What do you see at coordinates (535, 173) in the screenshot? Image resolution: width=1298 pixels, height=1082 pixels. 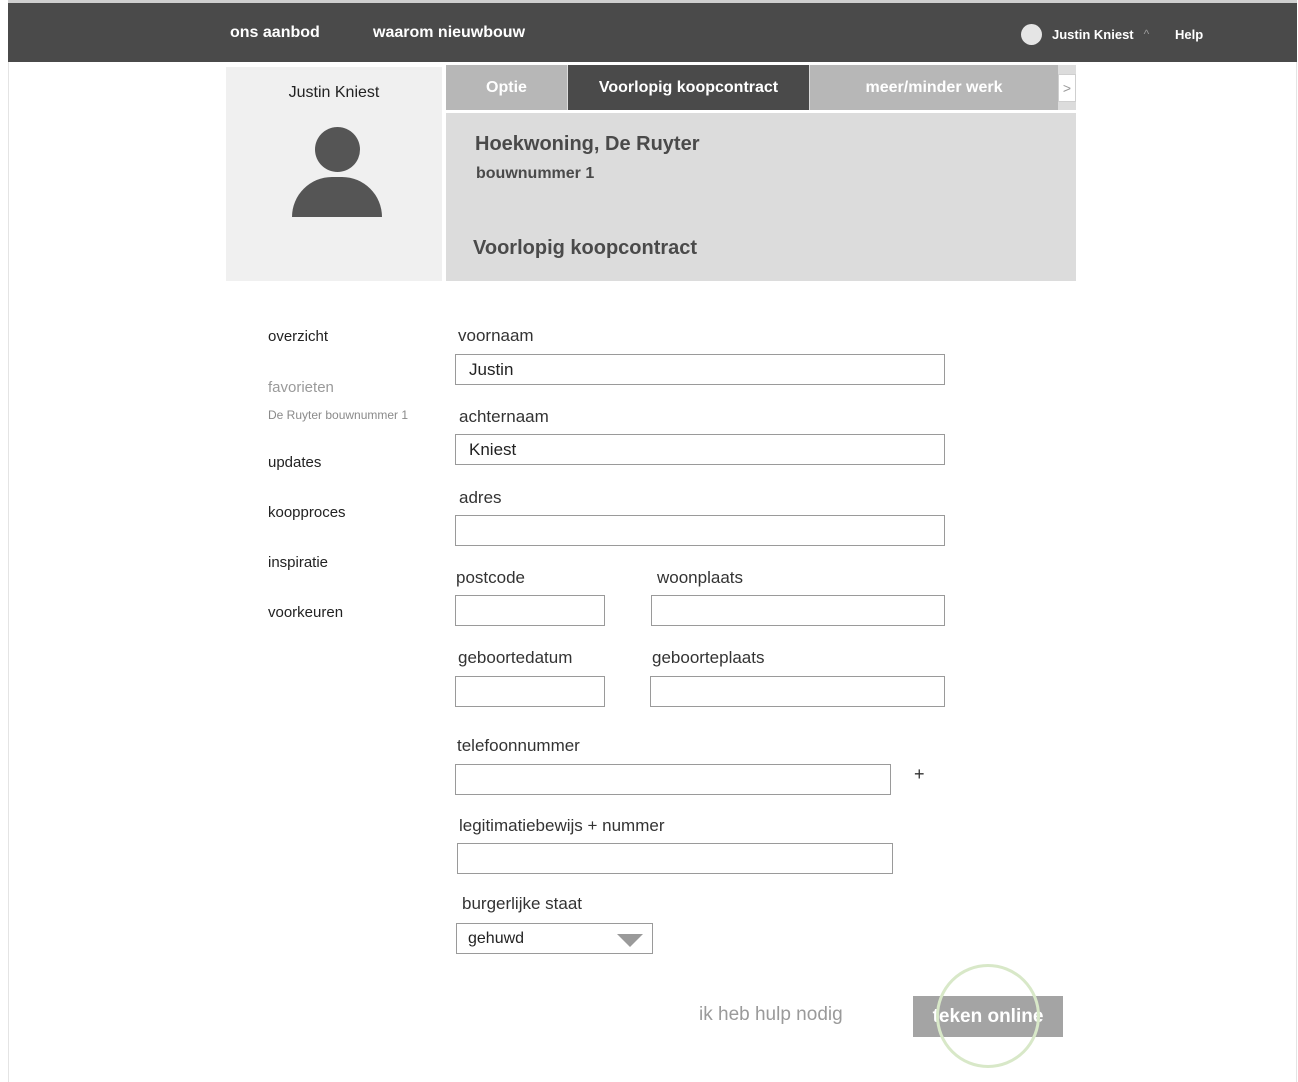 I see `property-subtitle: bouwnummer 1` at bounding box center [535, 173].